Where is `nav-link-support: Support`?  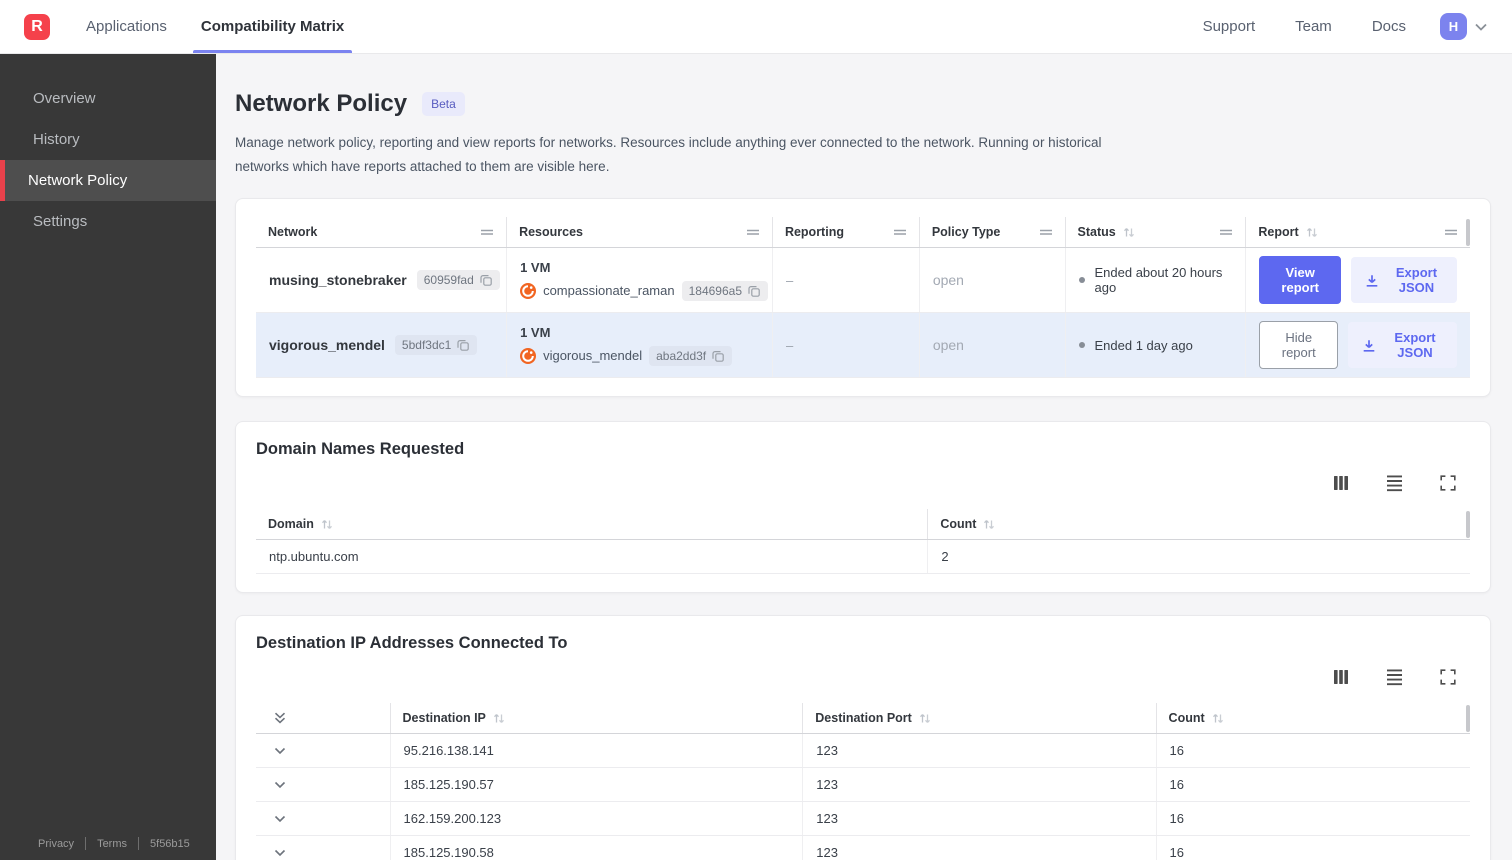
nav-link-support: Support is located at coordinates (1229, 26).